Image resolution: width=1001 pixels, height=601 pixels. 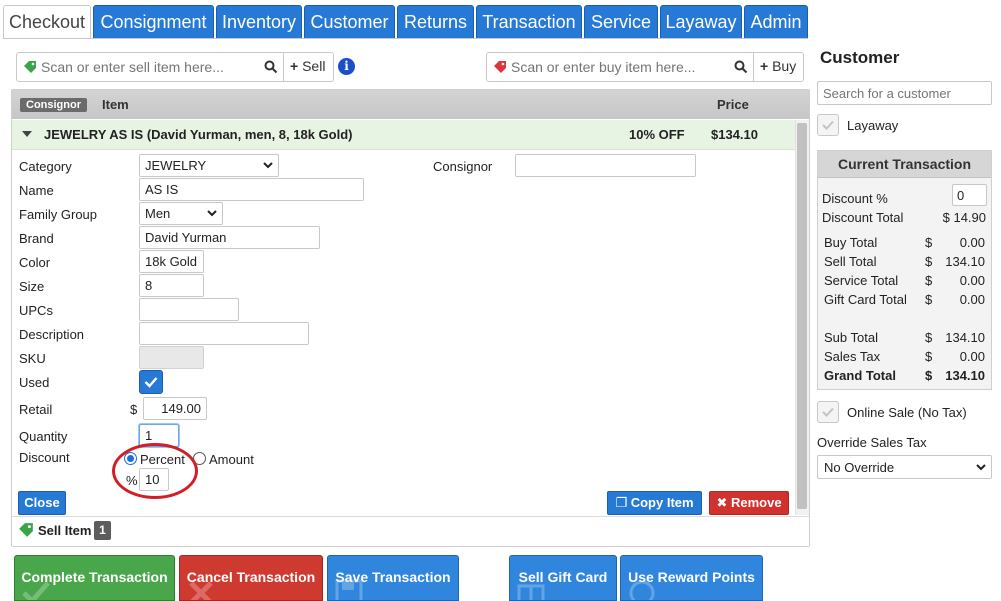 What do you see at coordinates (393, 578) in the screenshot?
I see `save-transaction-button: Save Transaction` at bounding box center [393, 578].